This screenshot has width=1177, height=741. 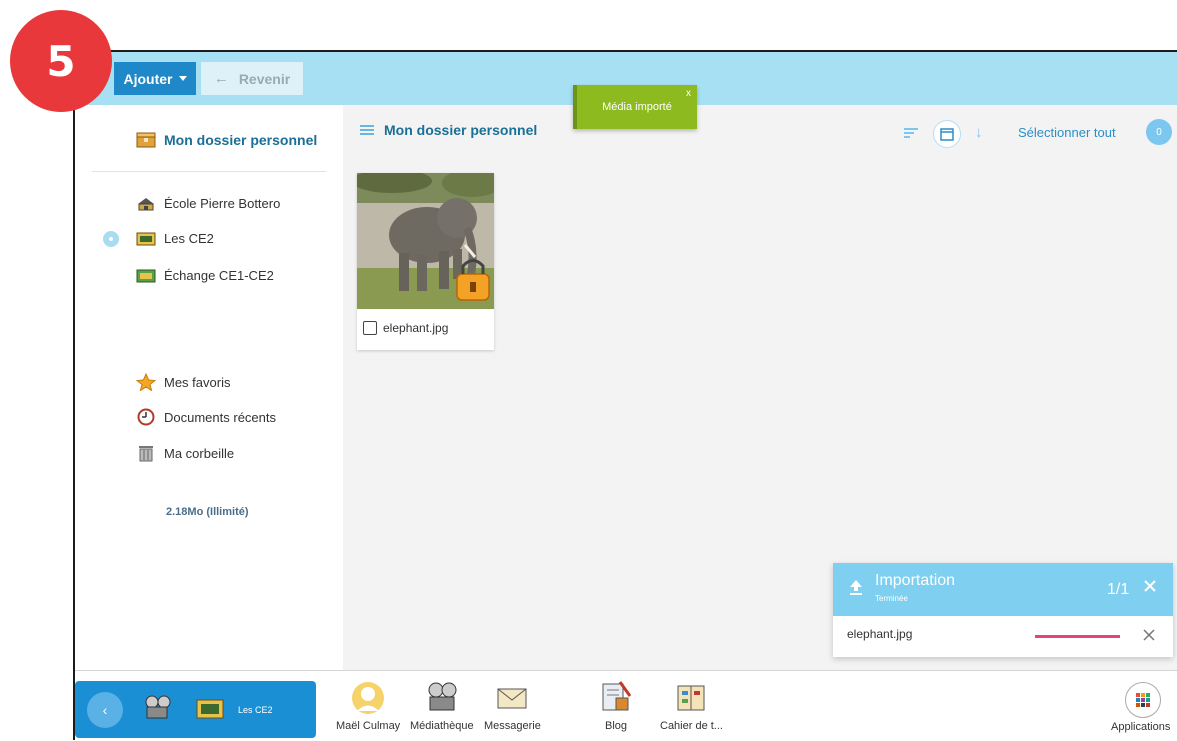 I want to click on blog-icon, so click(x=617, y=696).